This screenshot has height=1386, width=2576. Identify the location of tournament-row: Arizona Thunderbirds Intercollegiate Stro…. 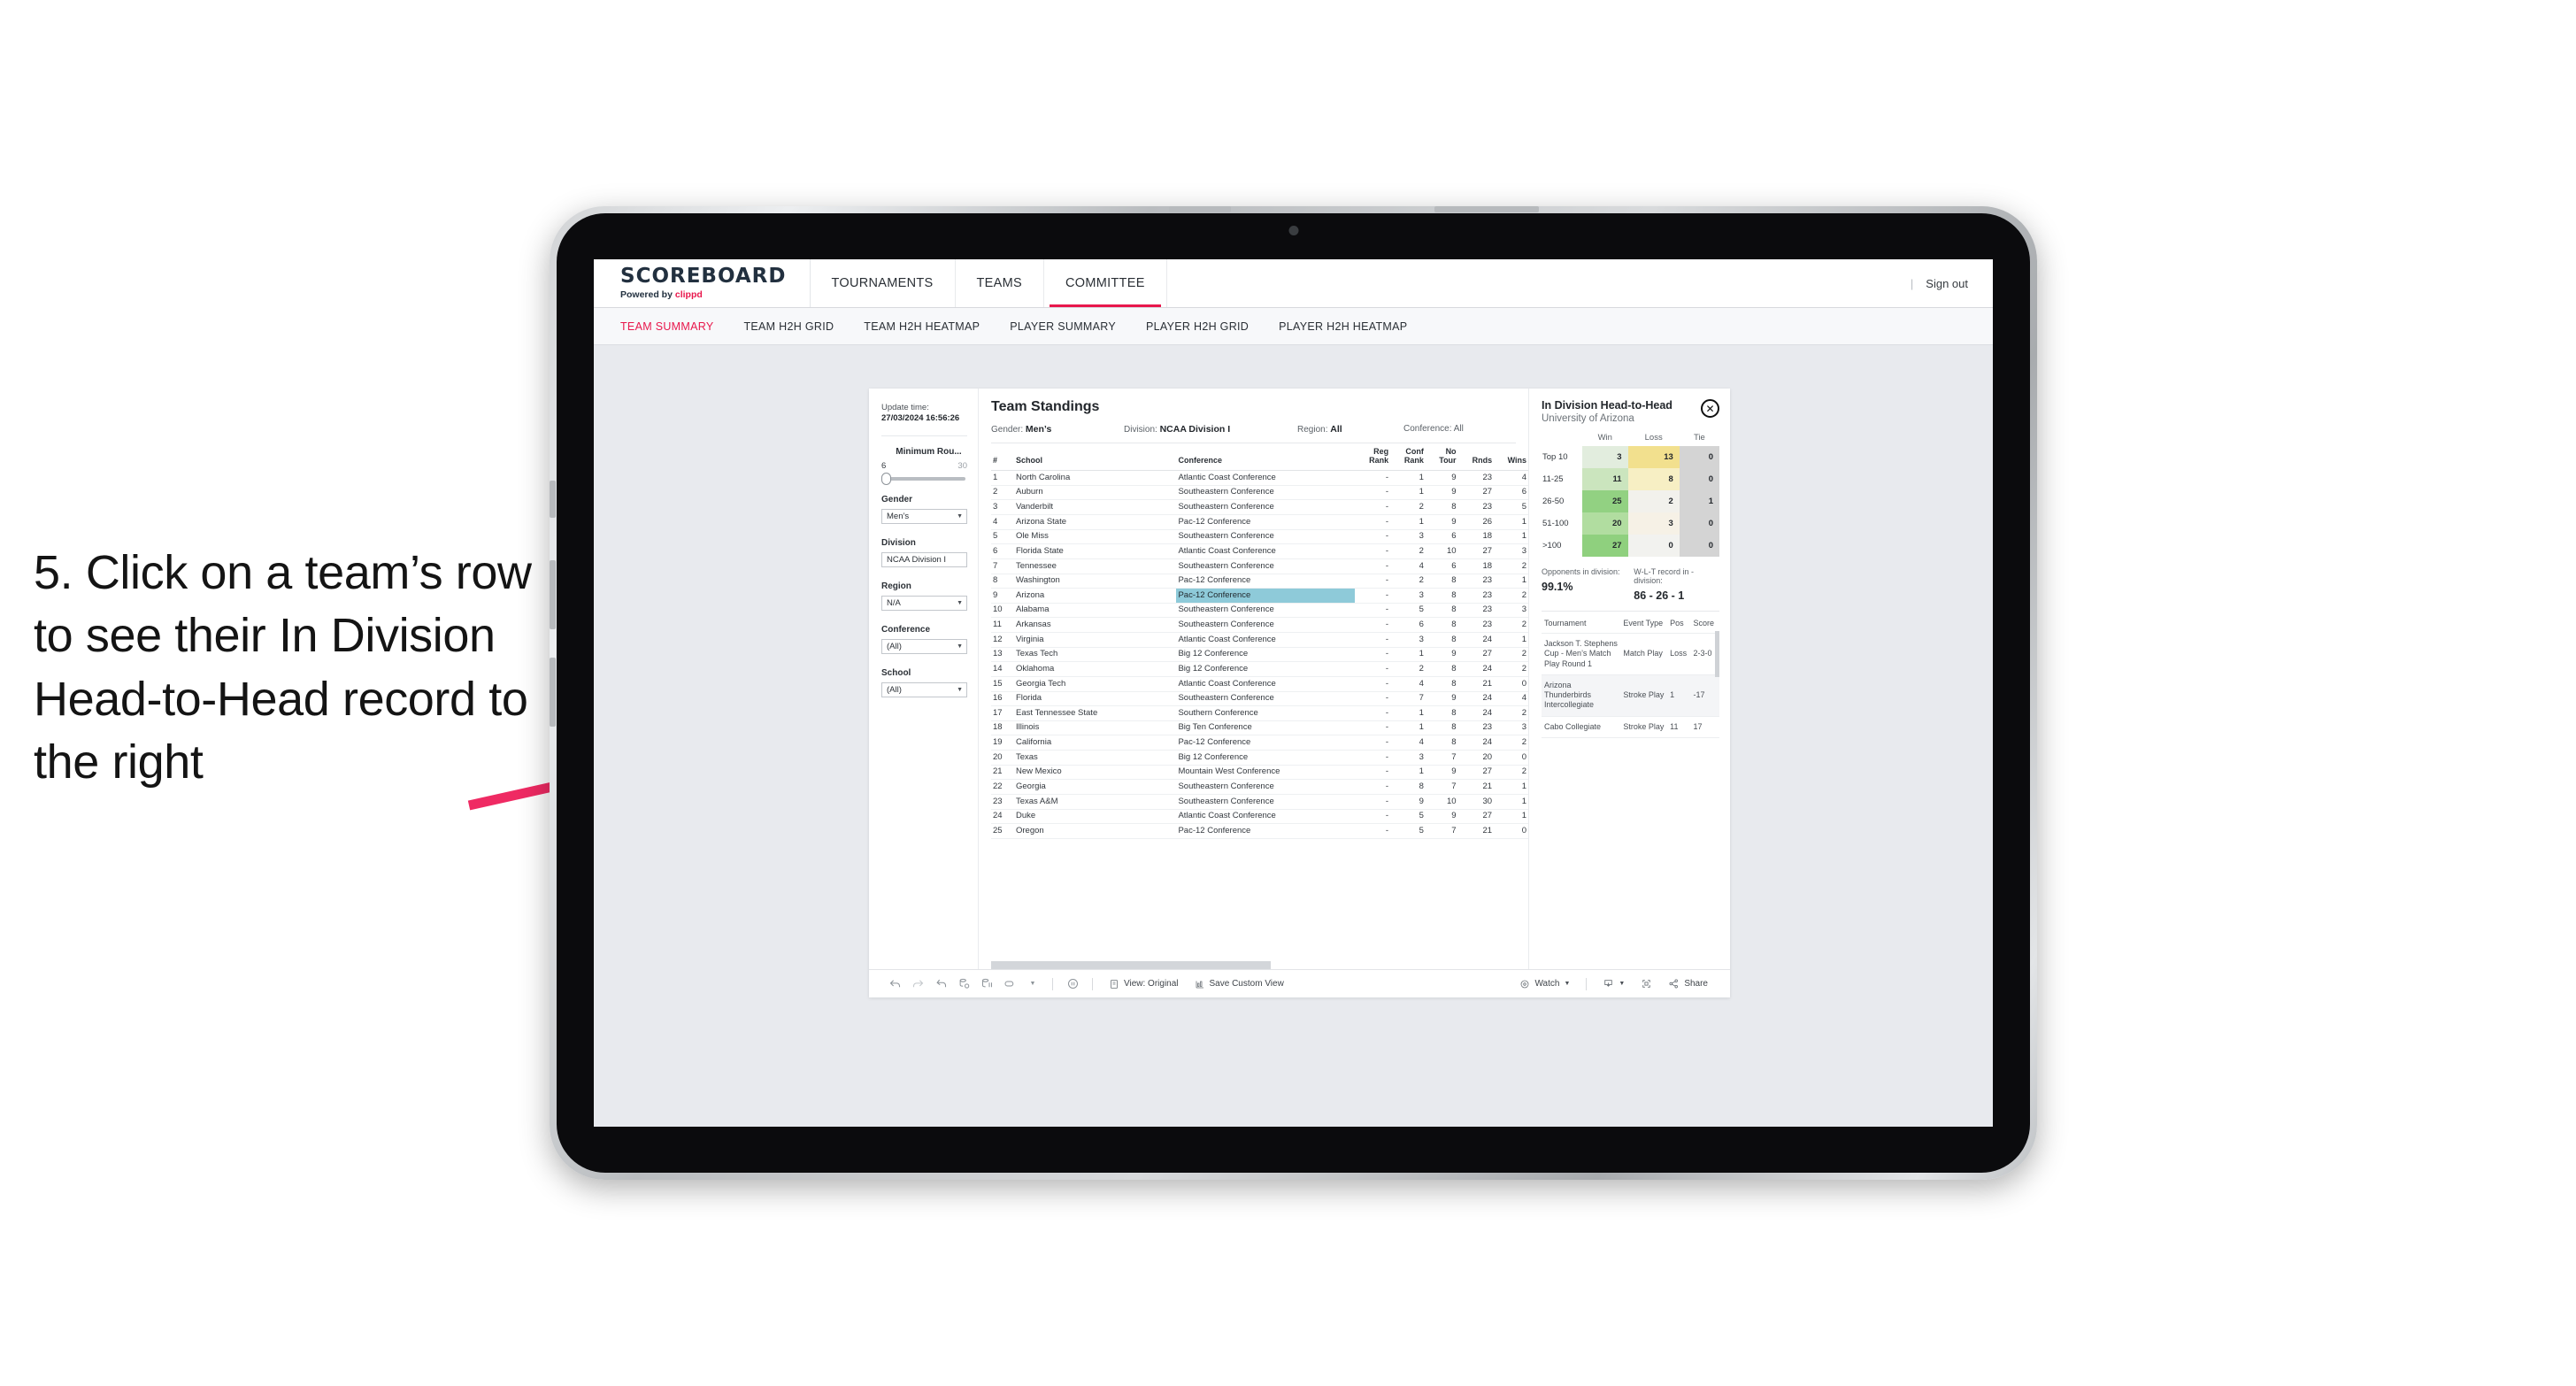
(1630, 695).